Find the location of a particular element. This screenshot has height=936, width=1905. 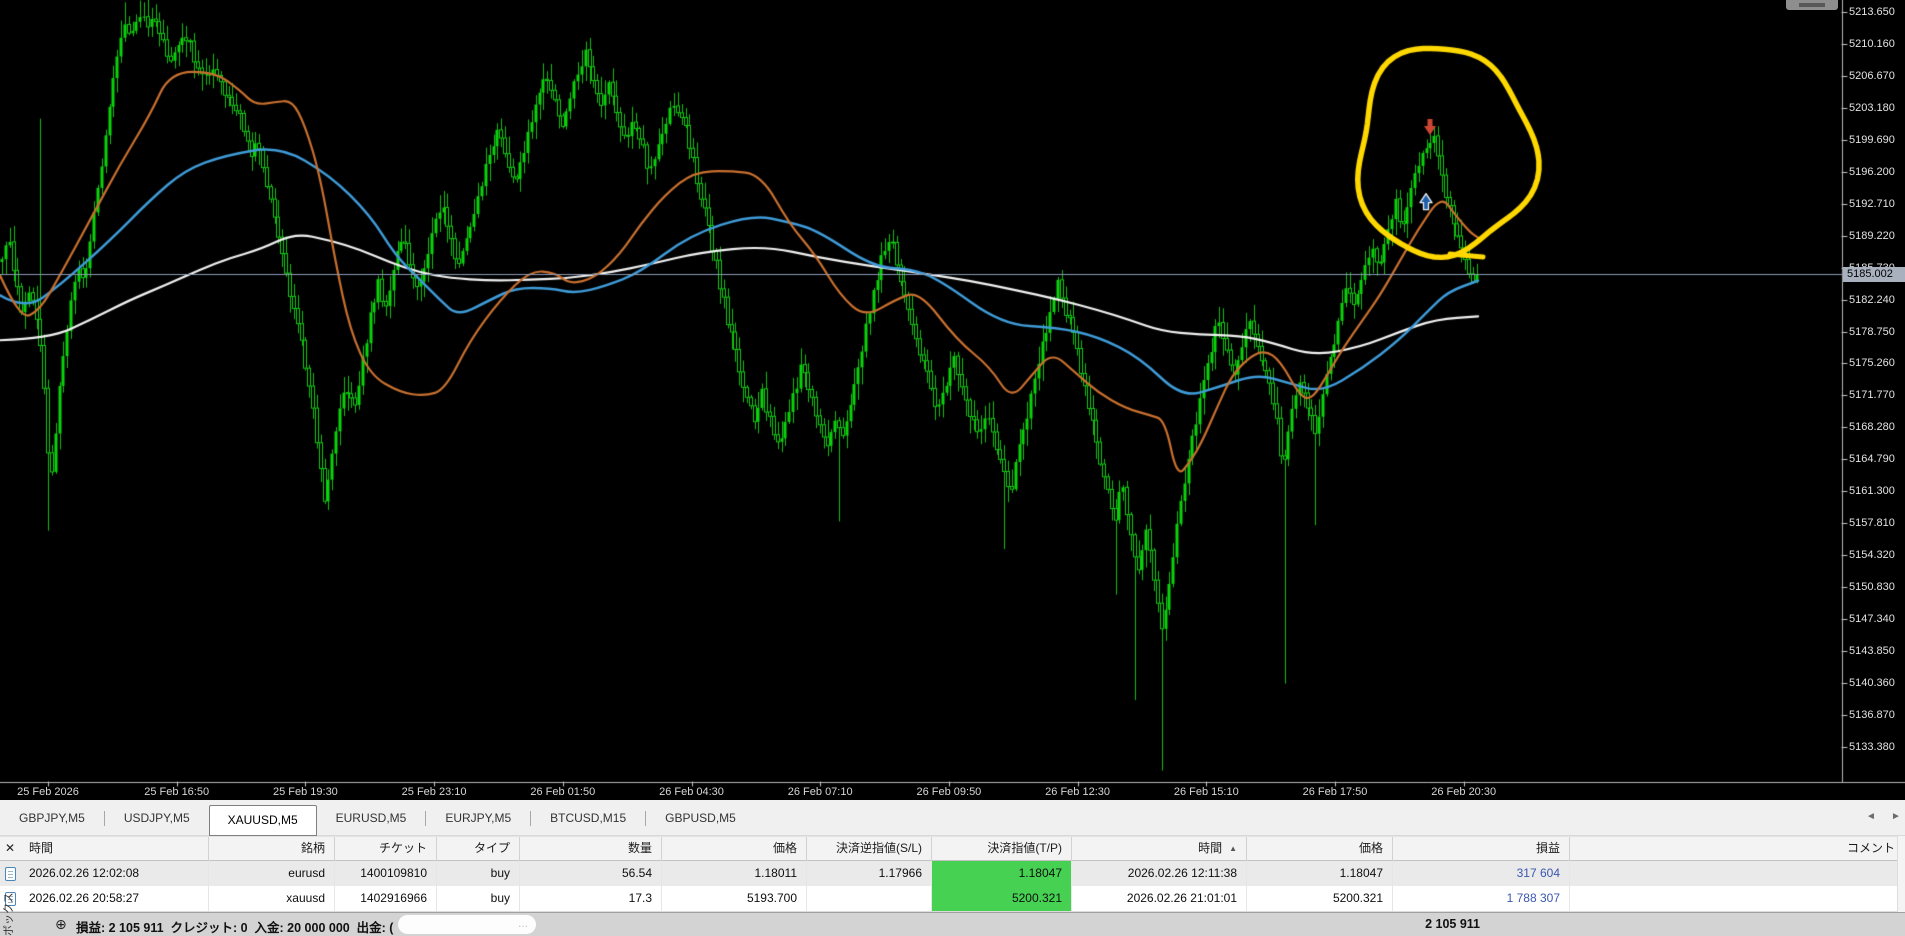

price-tick-label: 5175.260 is located at coordinates (1872, 363).